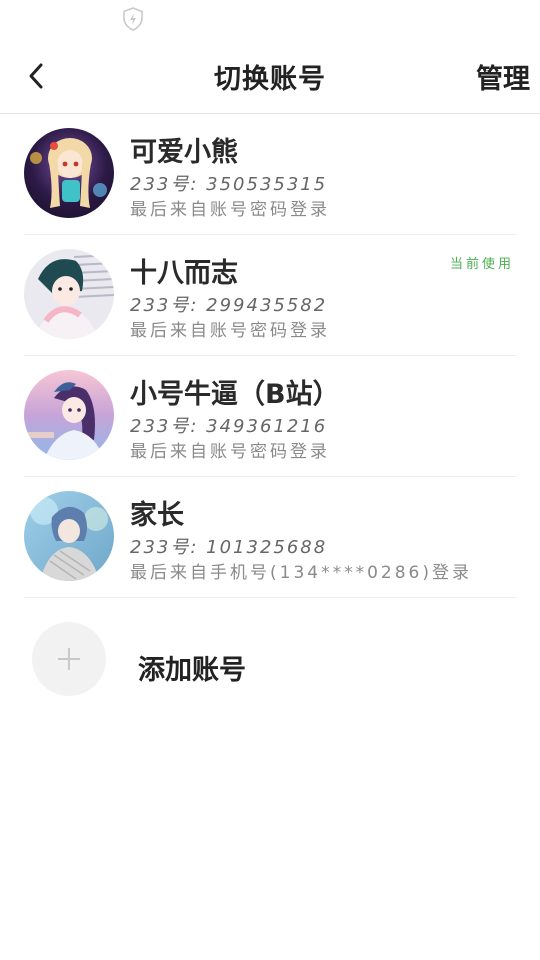 The image size is (540, 960). What do you see at coordinates (229, 305) in the screenshot?
I see `account-id: 233号: 299435582` at bounding box center [229, 305].